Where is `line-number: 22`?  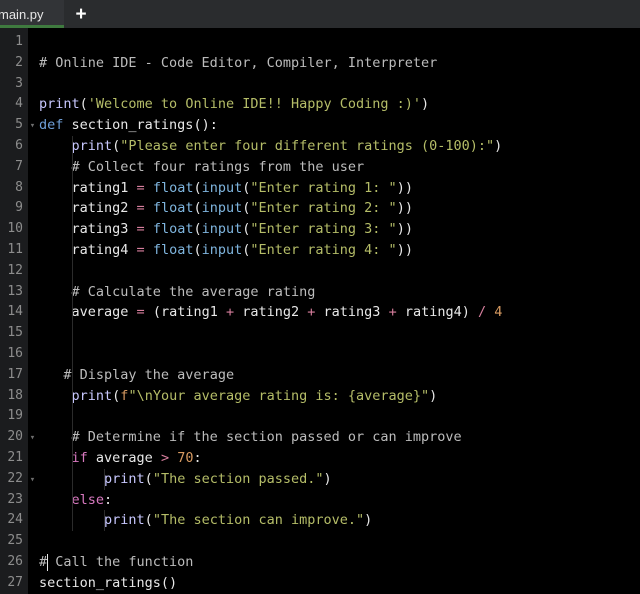
line-number: 22 is located at coordinates (15, 478).